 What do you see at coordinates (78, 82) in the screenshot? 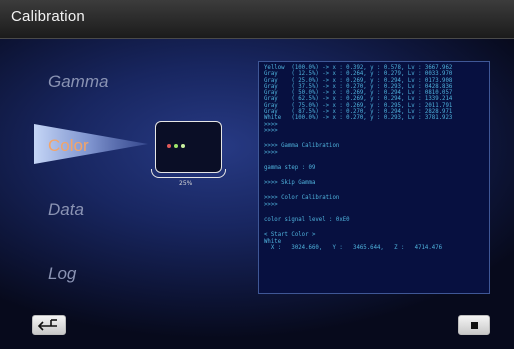
I see `menu-item-gamma: Gamma` at bounding box center [78, 82].